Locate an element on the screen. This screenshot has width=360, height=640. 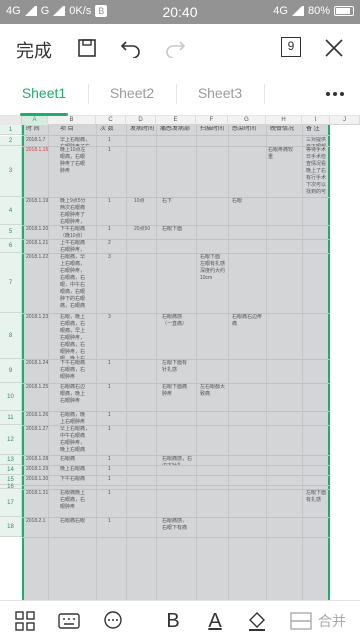
row-header: 7 is located at coordinates (11, 283).